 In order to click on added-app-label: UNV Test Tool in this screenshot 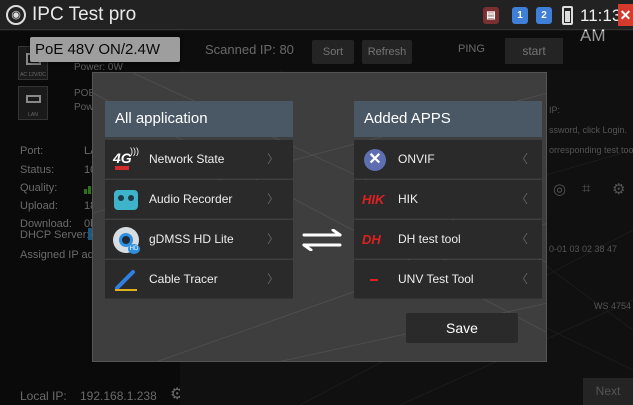, I will do `click(436, 279)`.